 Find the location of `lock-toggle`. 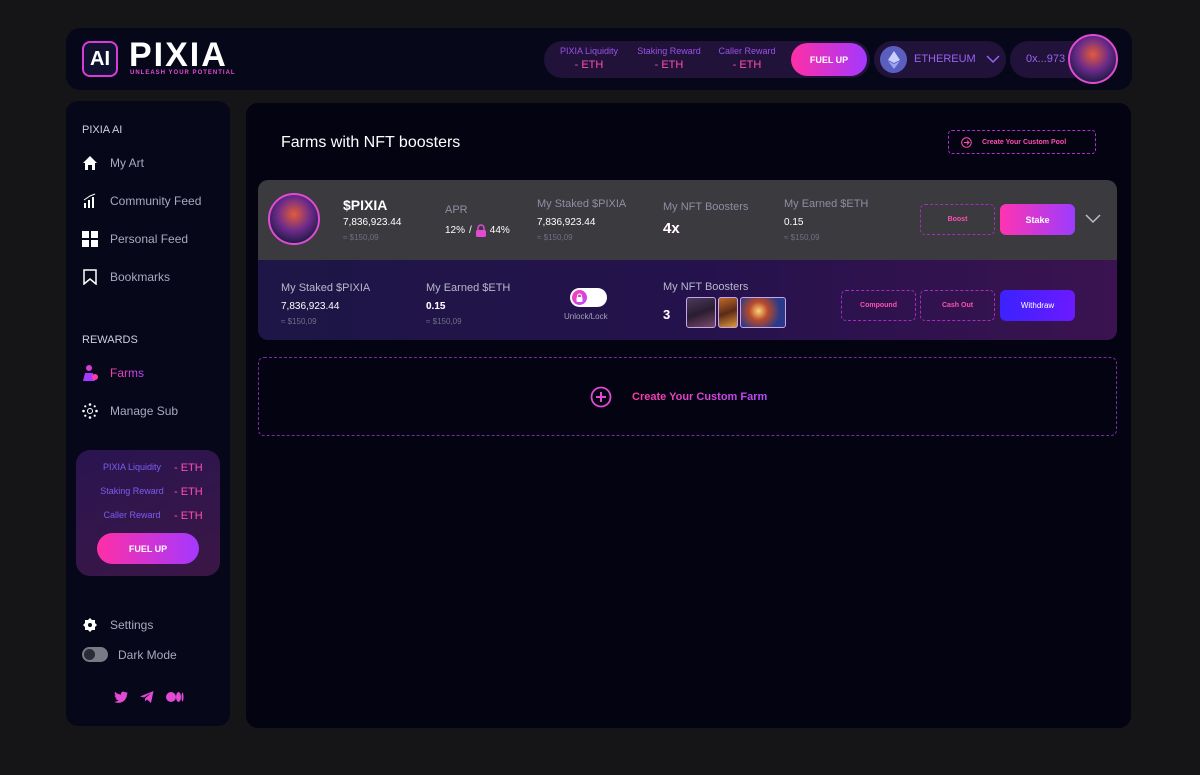

lock-toggle is located at coordinates (588, 297).